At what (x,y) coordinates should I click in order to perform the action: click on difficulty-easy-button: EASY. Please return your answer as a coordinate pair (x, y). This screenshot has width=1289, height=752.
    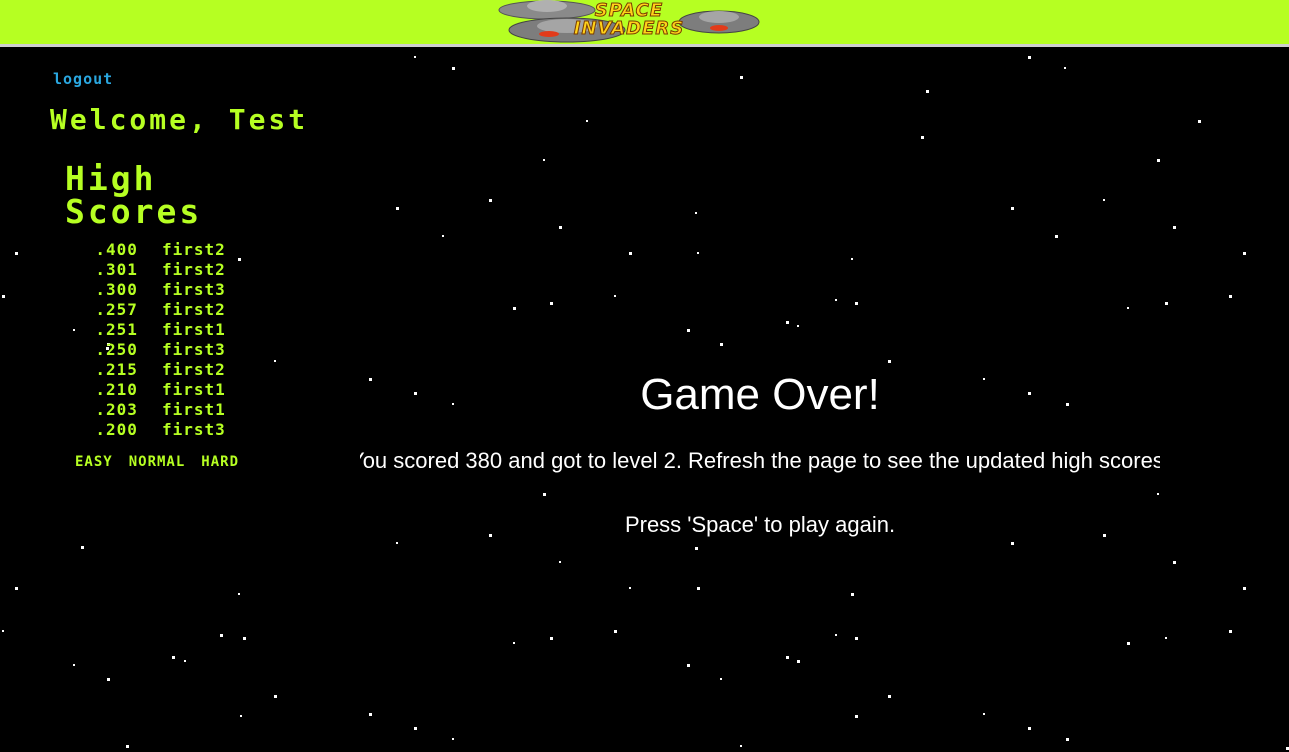
    Looking at the image, I should click on (94, 462).